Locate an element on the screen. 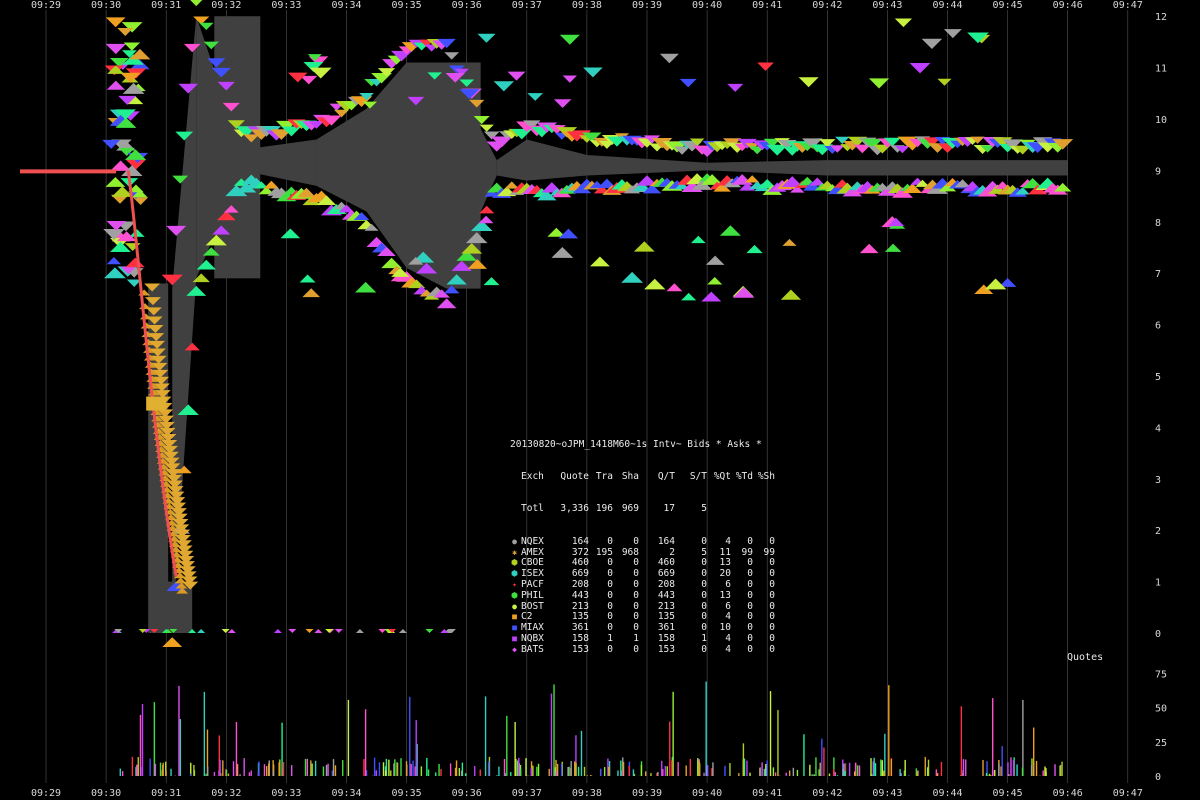 Image resolution: width=1200 pixels, height=800 pixels. y-tick-label: 9 is located at coordinates (1158, 171).